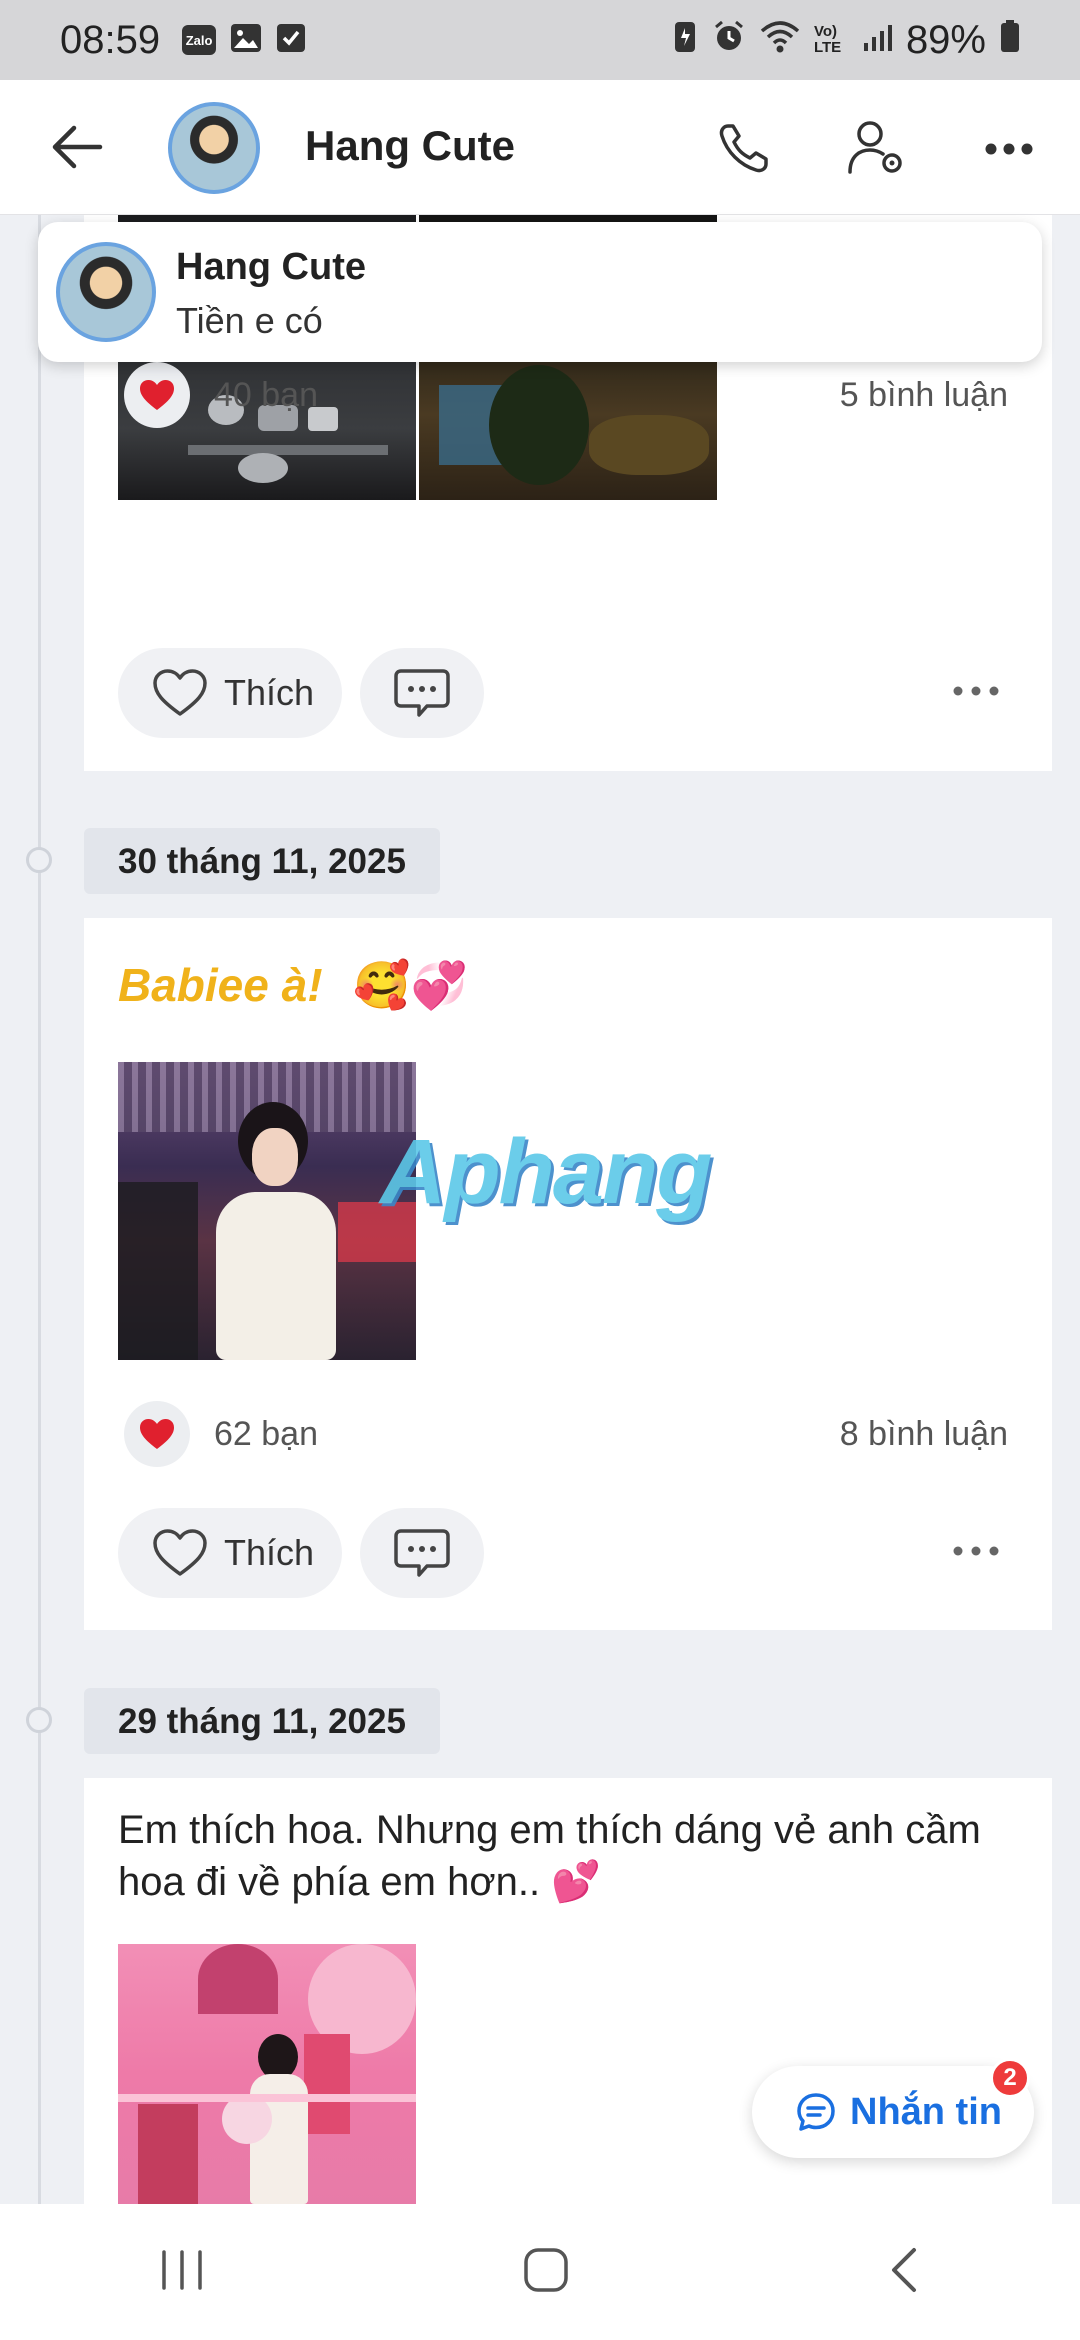  I want to click on battery-icon, so click(1010, 40).